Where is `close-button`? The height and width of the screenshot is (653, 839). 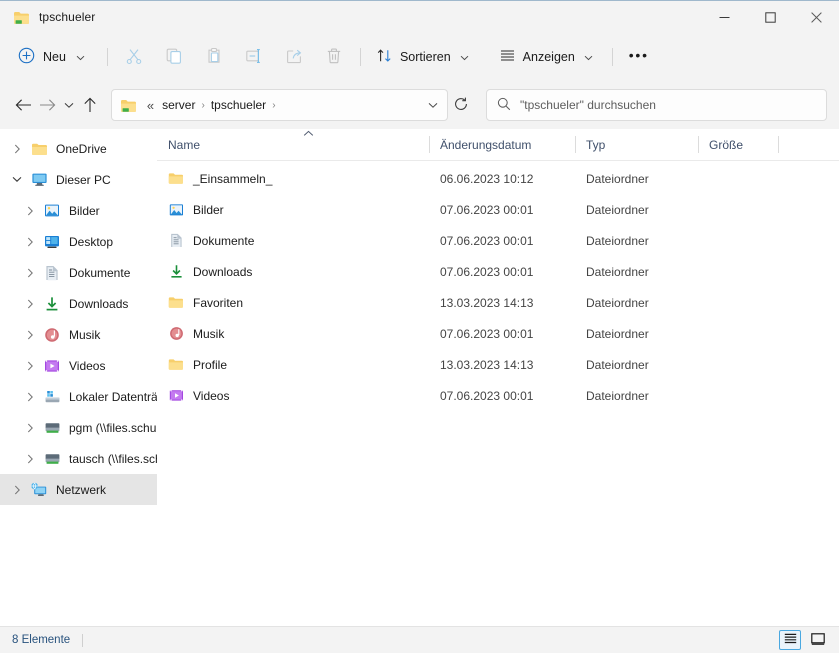
close-button is located at coordinates (816, 17).